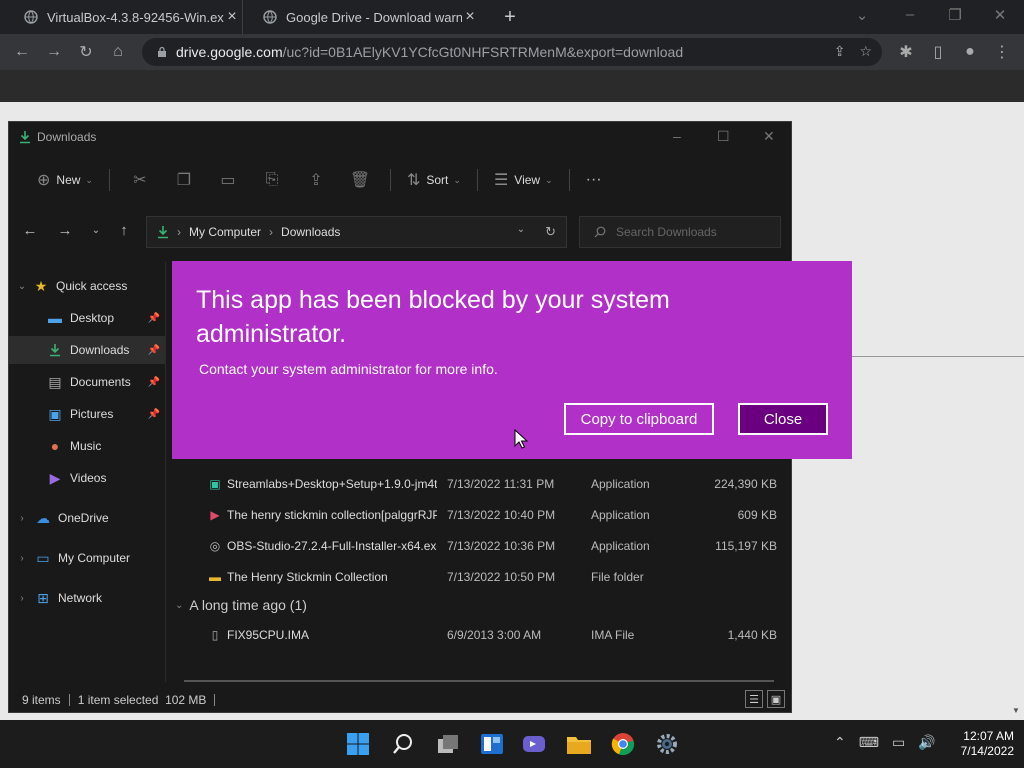  Describe the element at coordinates (776, 699) in the screenshot. I see `tiles-view-icon: ▣` at that location.